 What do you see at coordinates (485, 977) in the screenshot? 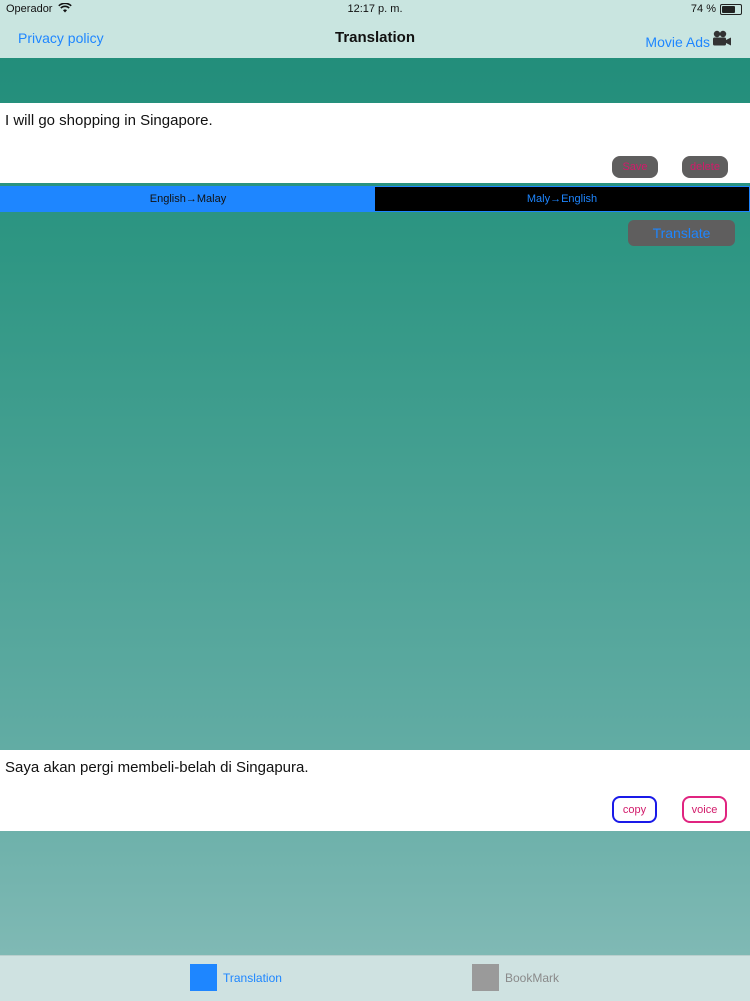
I see `bookmark-tab-icon` at bounding box center [485, 977].